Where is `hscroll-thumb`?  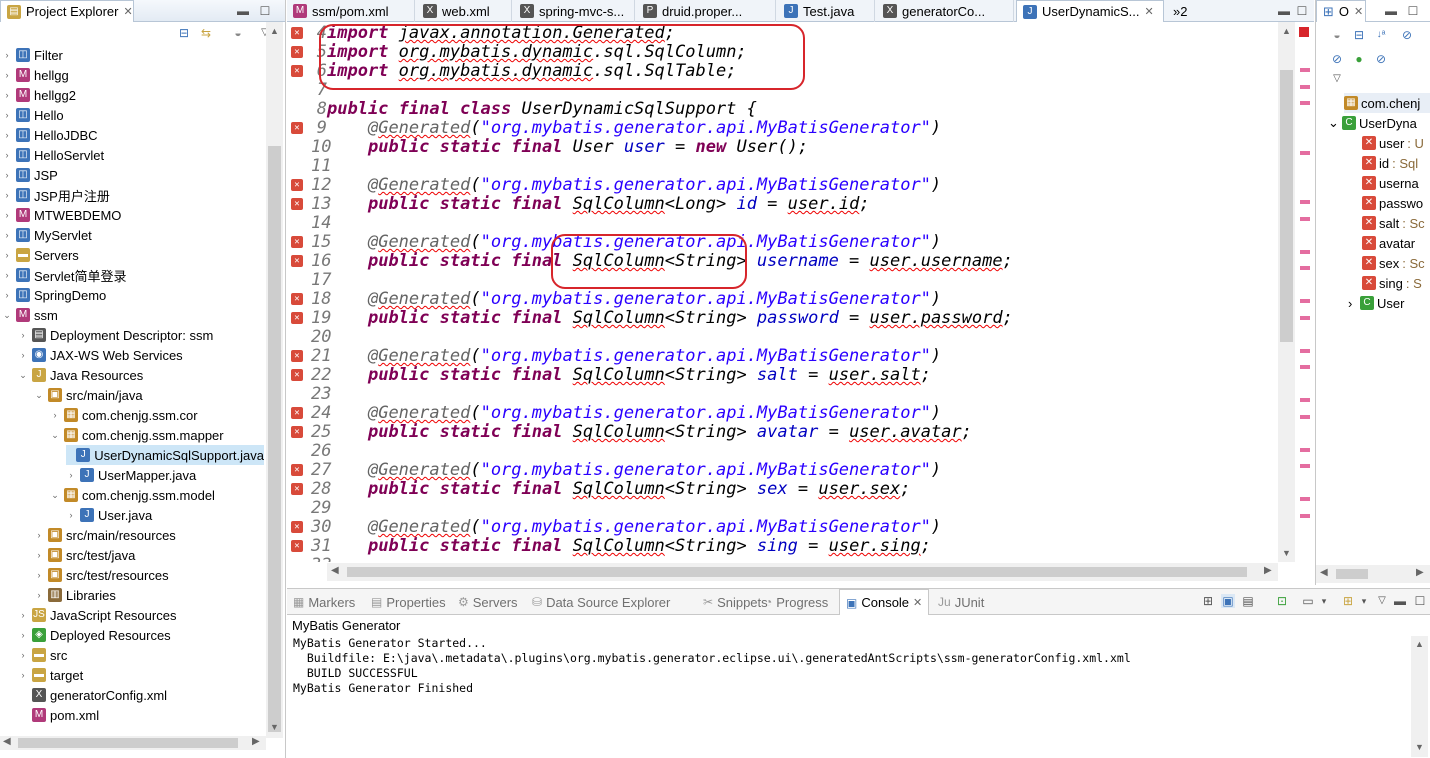 hscroll-thumb is located at coordinates (128, 743).